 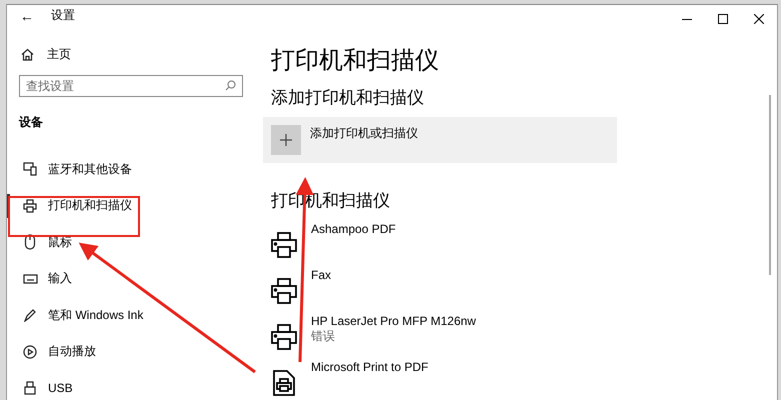 I want to click on add-printer-button: 添加打印机或扫描仪, so click(x=440, y=140).